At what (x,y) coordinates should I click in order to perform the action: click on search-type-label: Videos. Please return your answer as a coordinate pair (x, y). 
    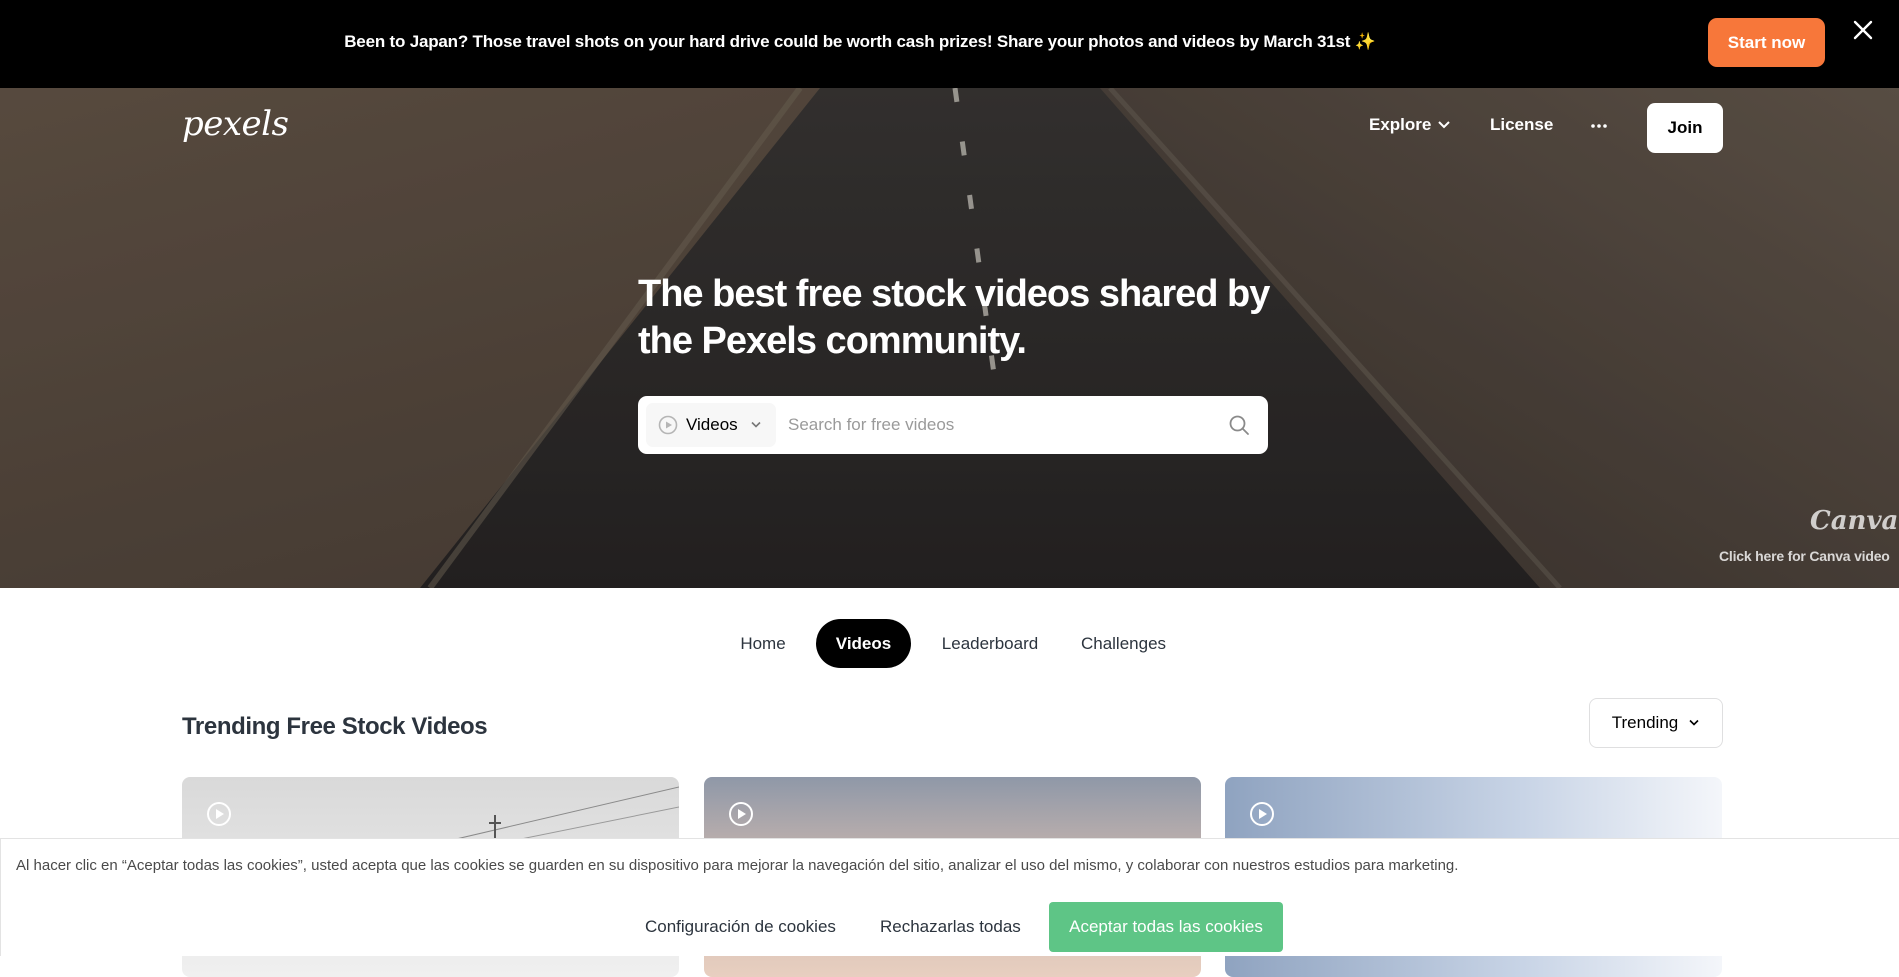
    Looking at the image, I should click on (712, 424).